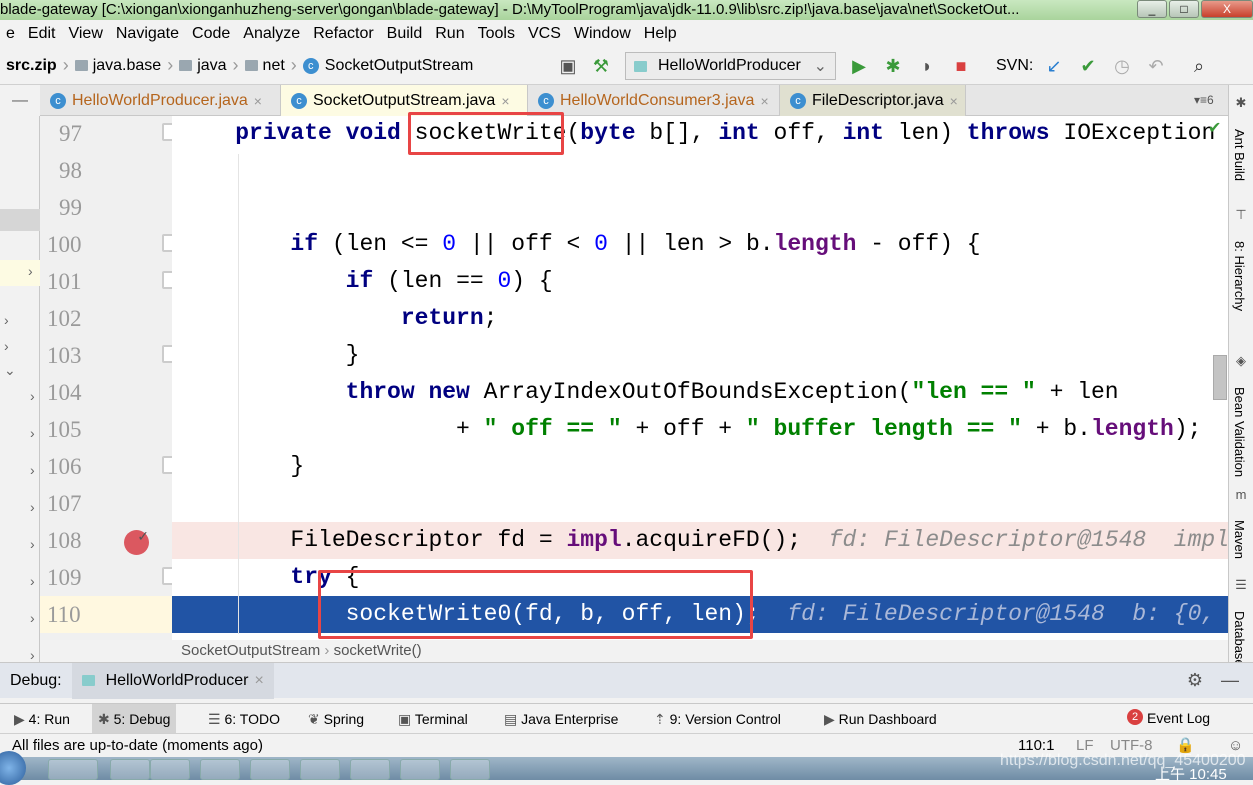  Describe the element at coordinates (77, 429) in the screenshot. I see `line-number: 105` at that location.